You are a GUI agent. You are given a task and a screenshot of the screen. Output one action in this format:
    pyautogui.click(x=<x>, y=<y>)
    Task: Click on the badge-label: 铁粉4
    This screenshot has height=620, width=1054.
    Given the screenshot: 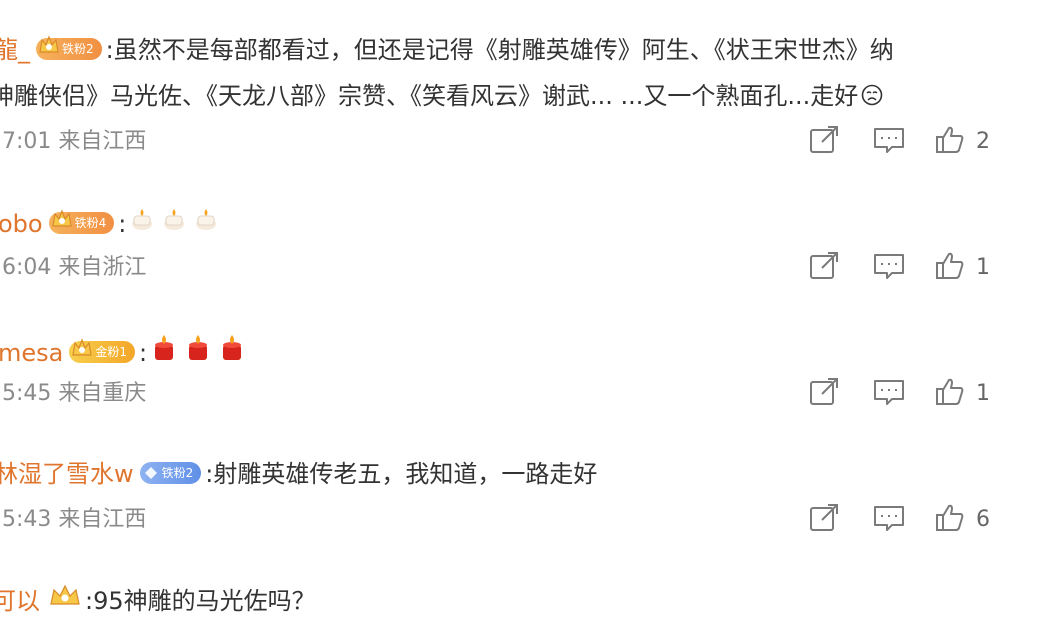 What is the action you would take?
    pyautogui.click(x=90, y=223)
    